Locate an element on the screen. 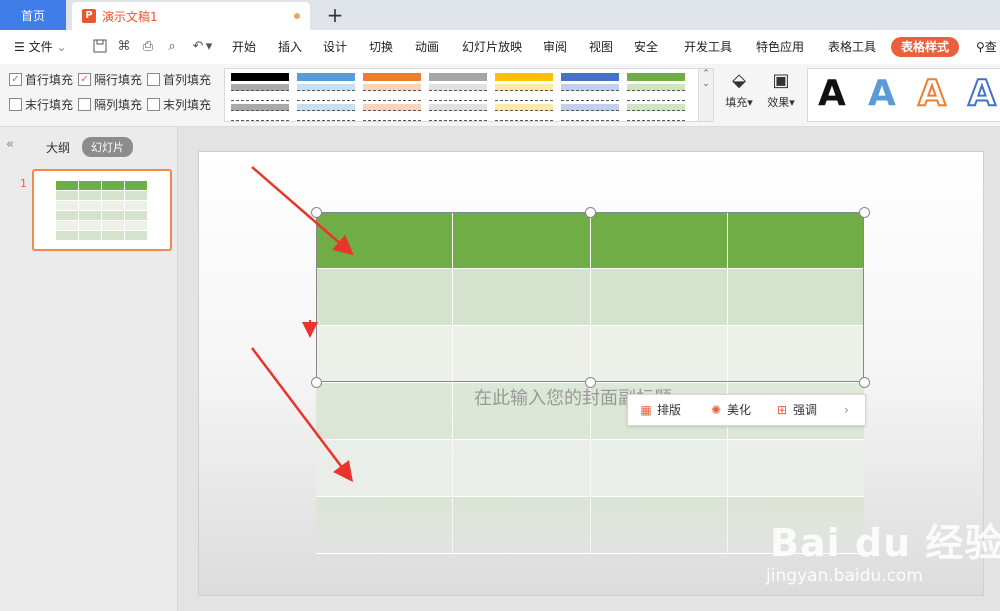 The image size is (1000, 611). watermark-url: jingyan.baidu.com is located at coordinates (844, 576).